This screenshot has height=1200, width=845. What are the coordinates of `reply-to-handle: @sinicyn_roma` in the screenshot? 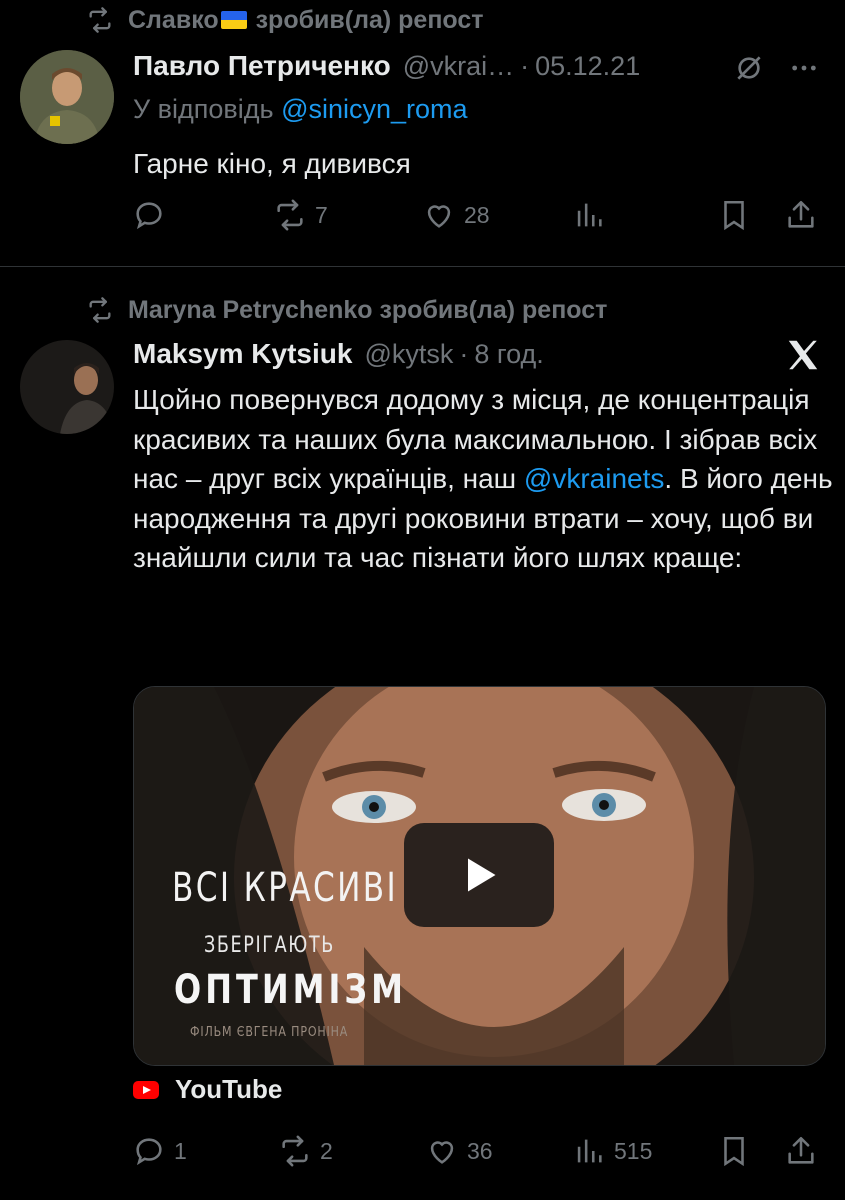 It's located at (374, 109).